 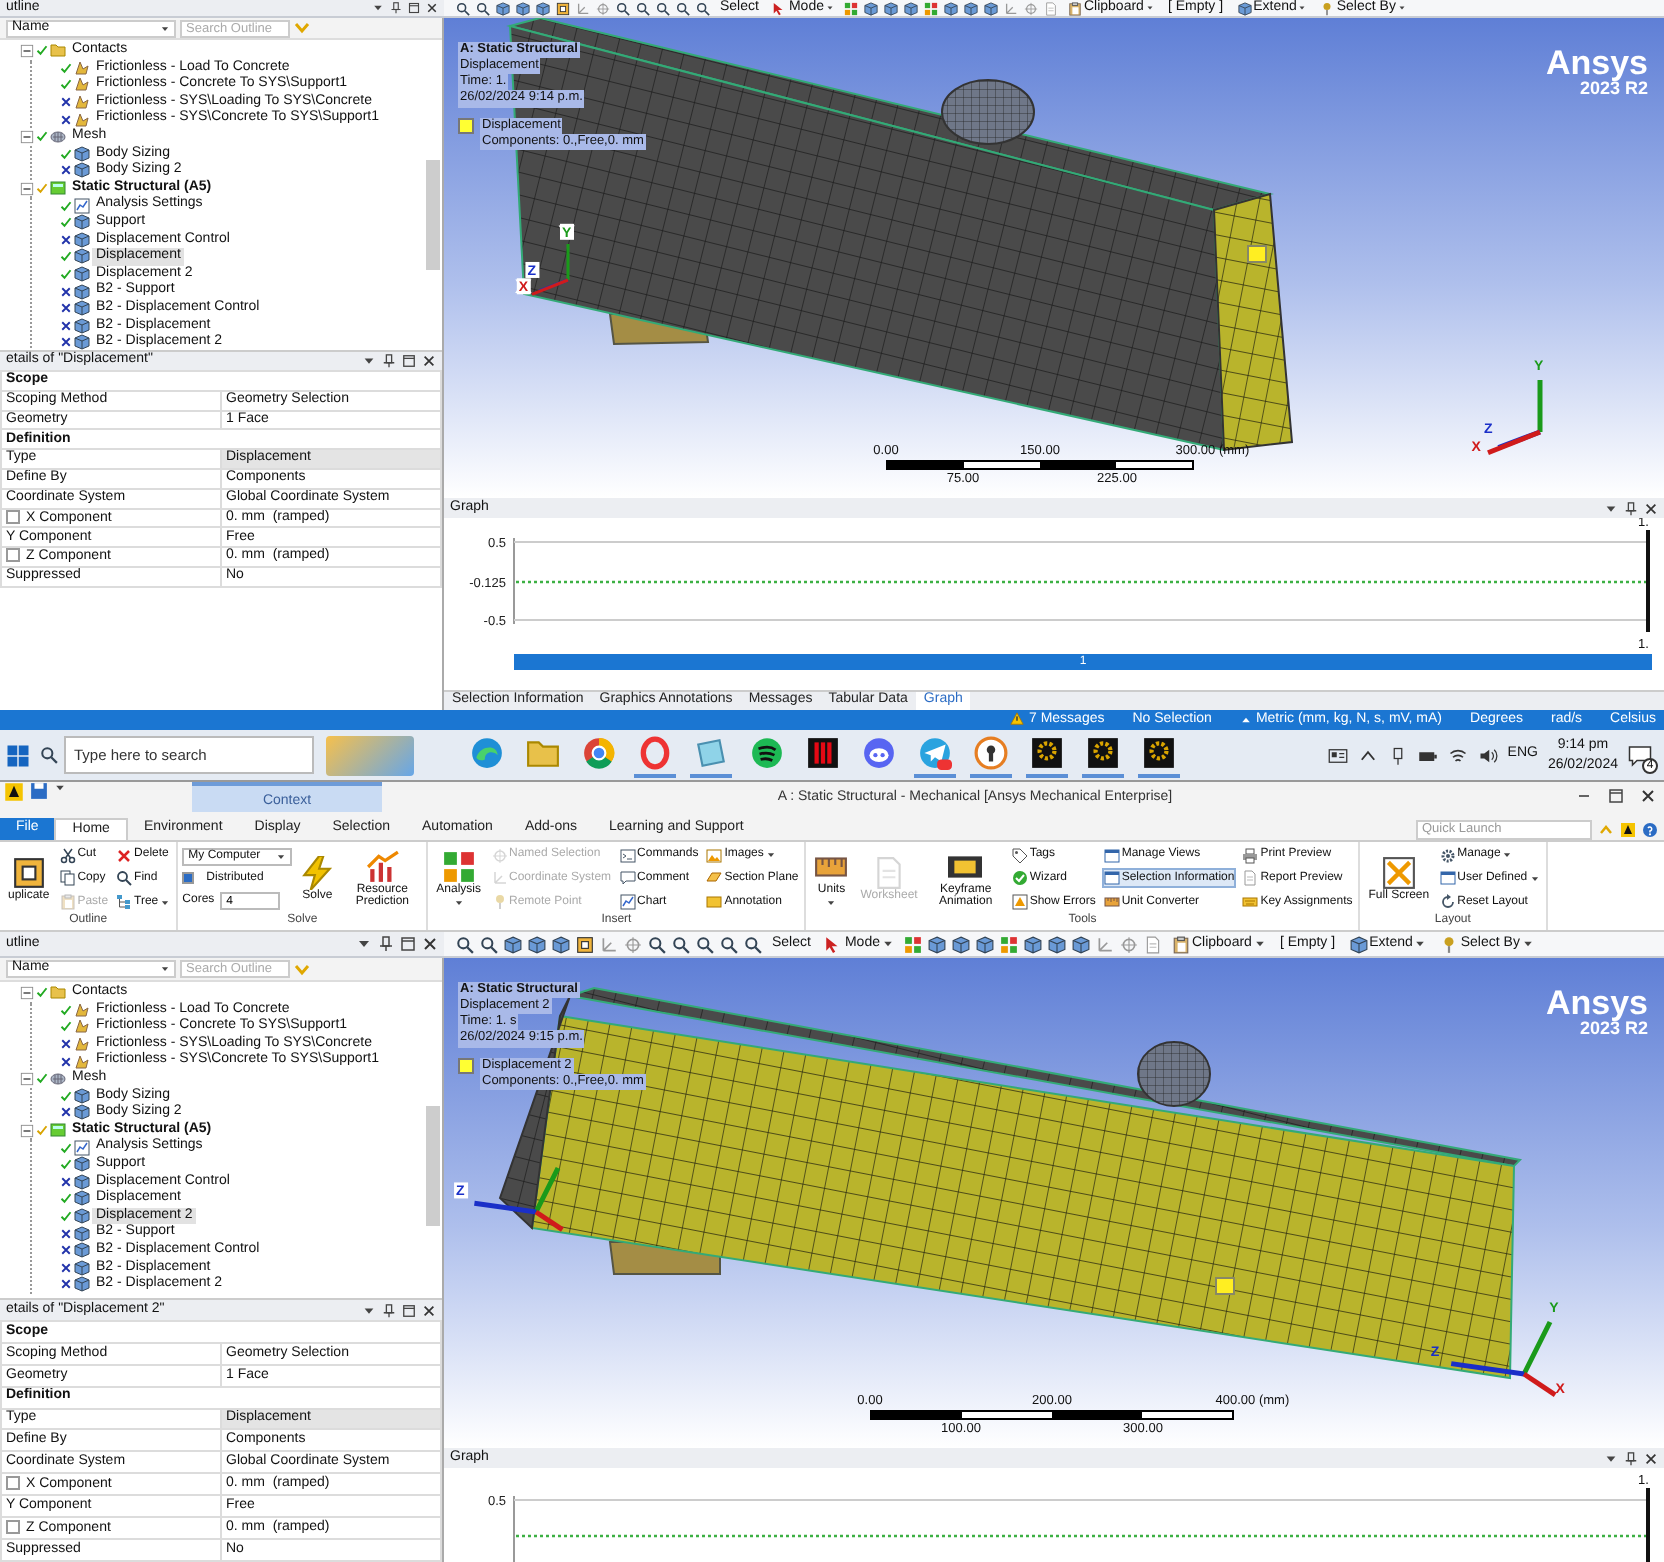 I want to click on document-icon, so click(x=1152, y=944).